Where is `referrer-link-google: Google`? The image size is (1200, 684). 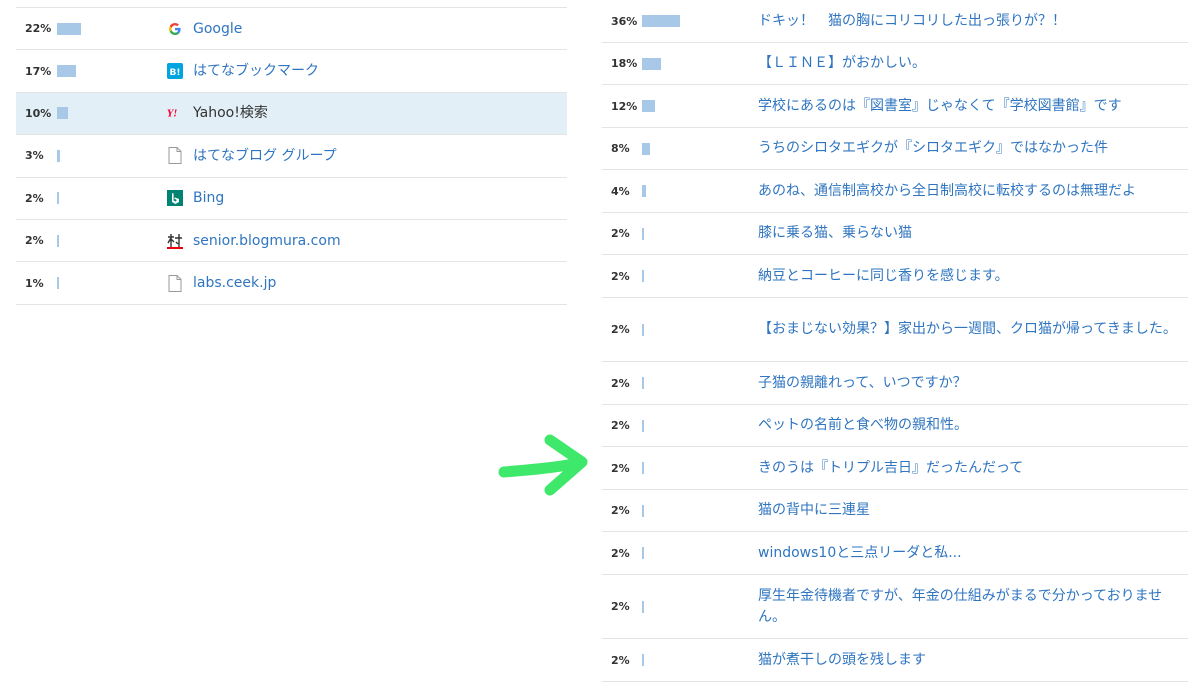 referrer-link-google: Google is located at coordinates (217, 29).